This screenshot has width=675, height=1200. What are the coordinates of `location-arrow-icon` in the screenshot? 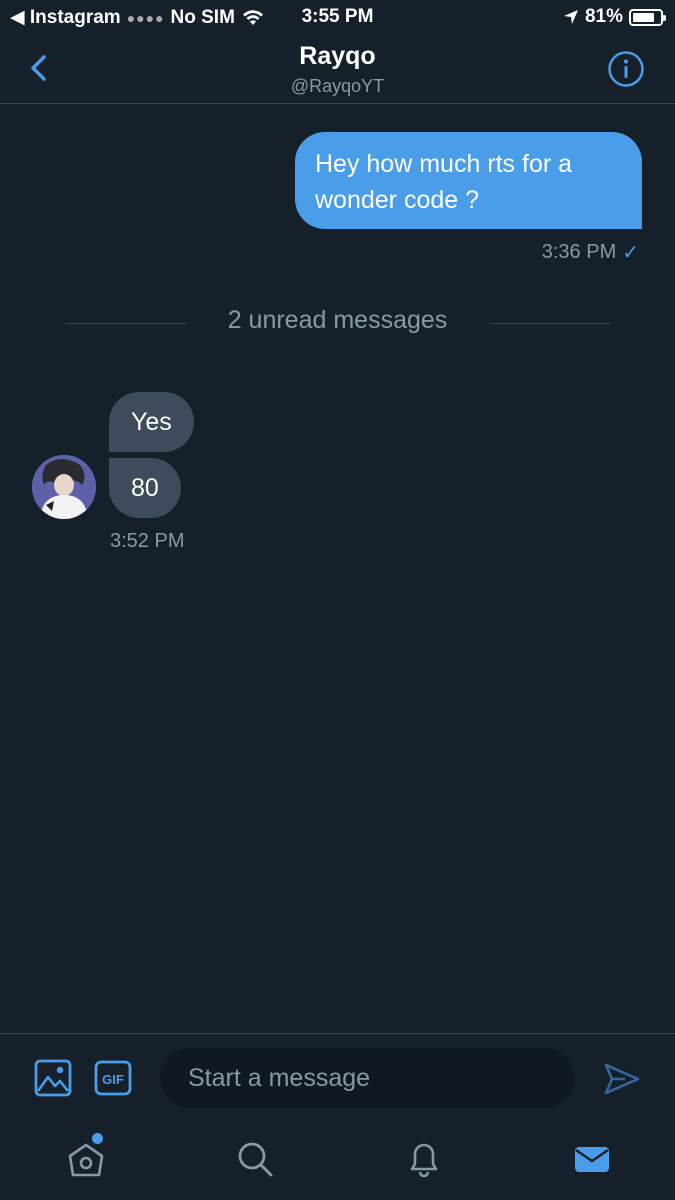 It's located at (570, 17).